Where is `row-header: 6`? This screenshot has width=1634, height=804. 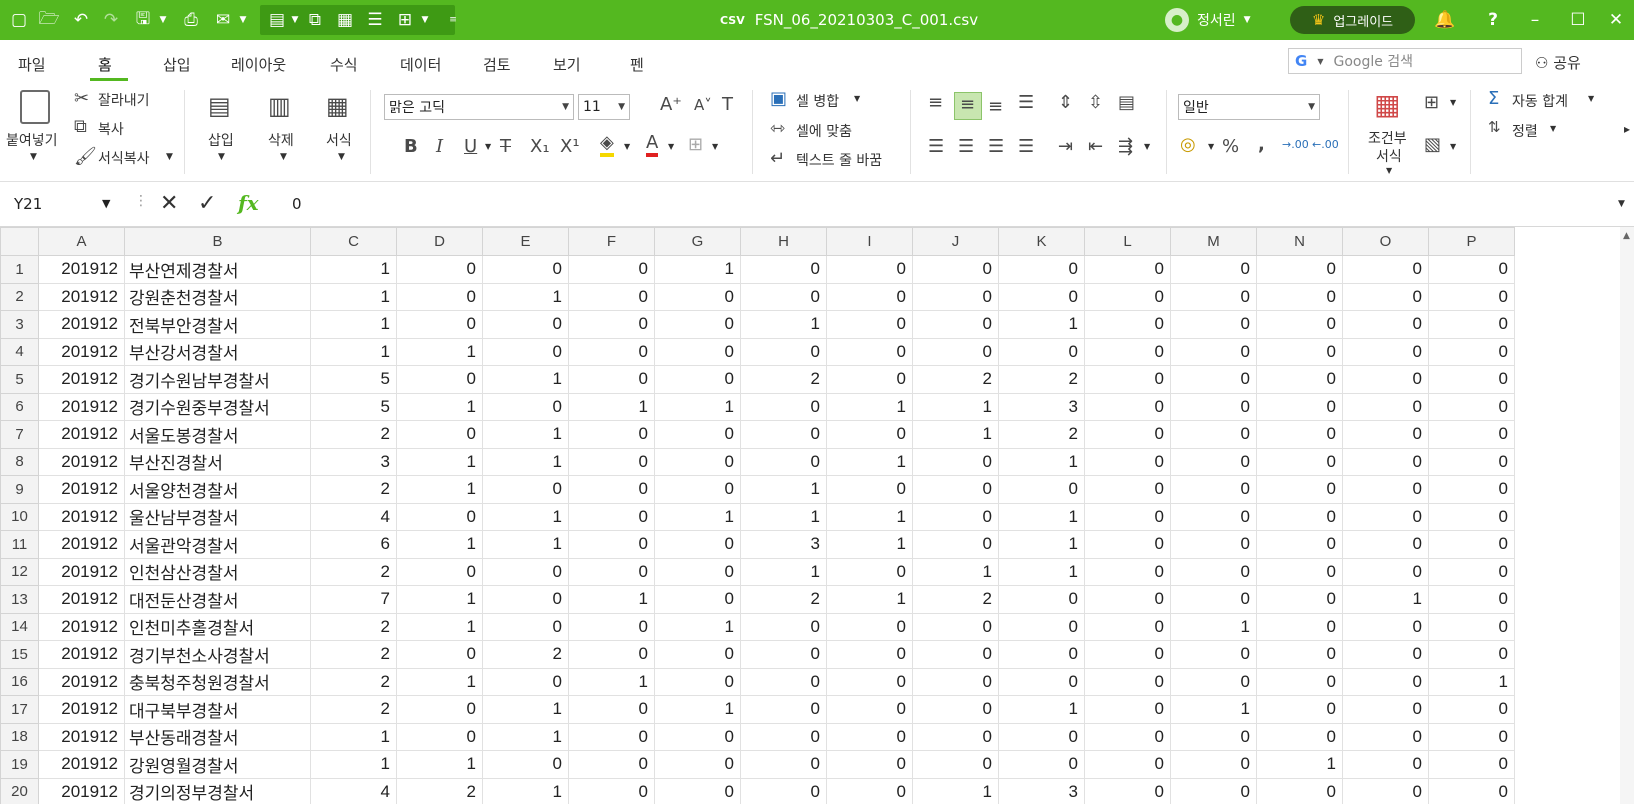 row-header: 6 is located at coordinates (19, 406).